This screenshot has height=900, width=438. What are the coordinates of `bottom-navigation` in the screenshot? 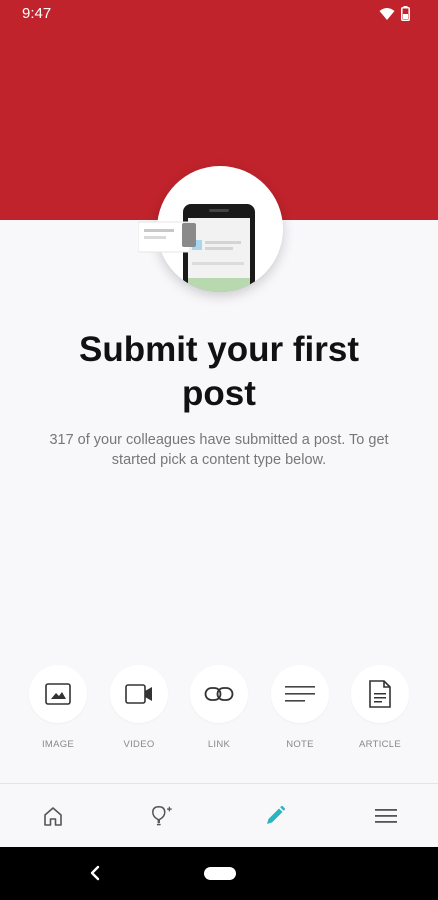 It's located at (219, 815).